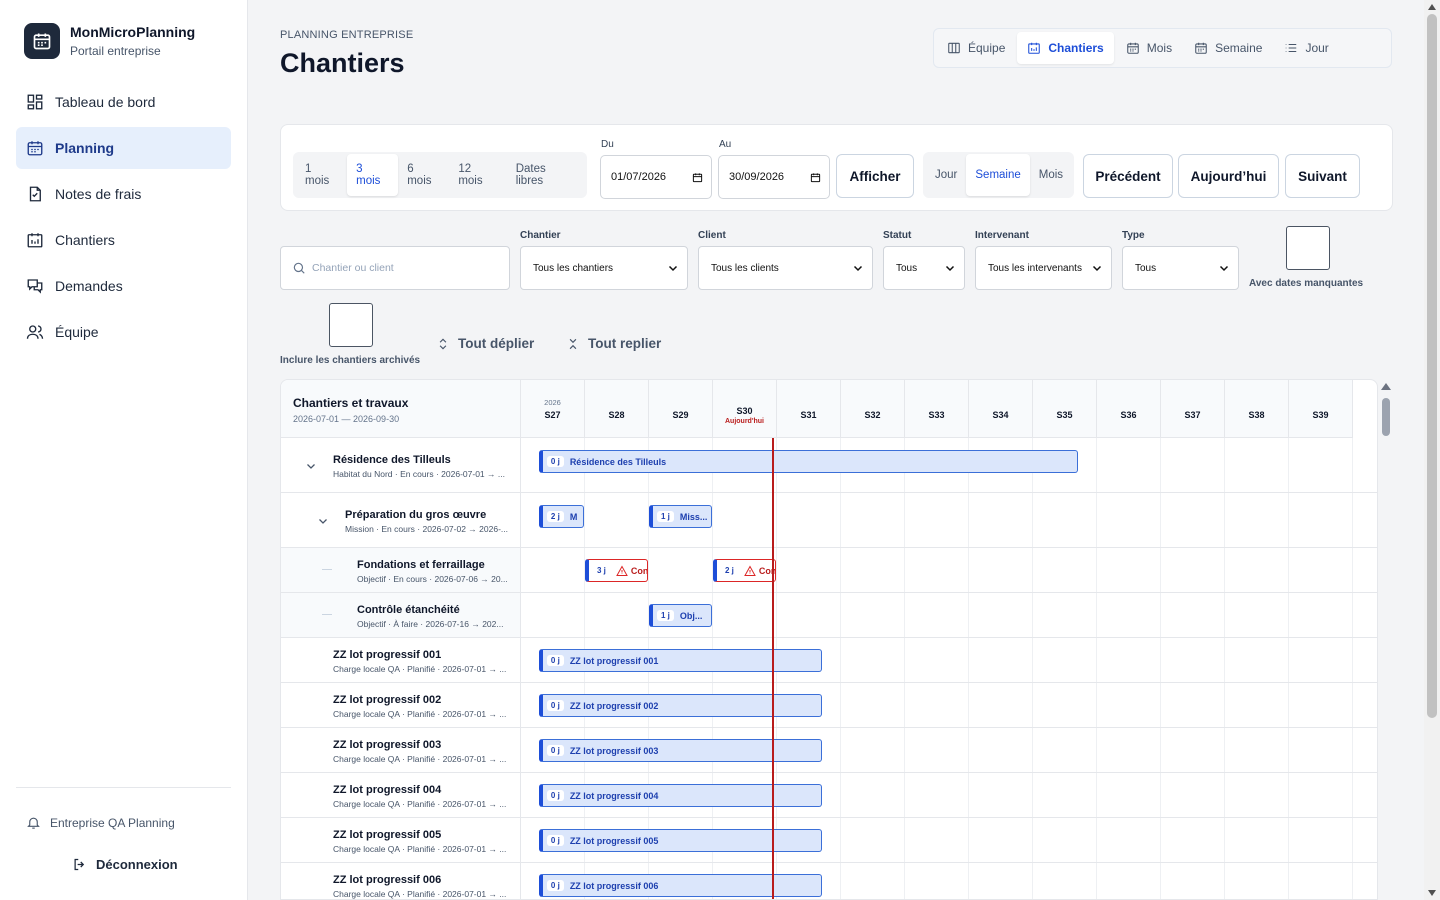 This screenshot has width=1440, height=900. What do you see at coordinates (35, 148) in the screenshot?
I see `calendar-icon` at bounding box center [35, 148].